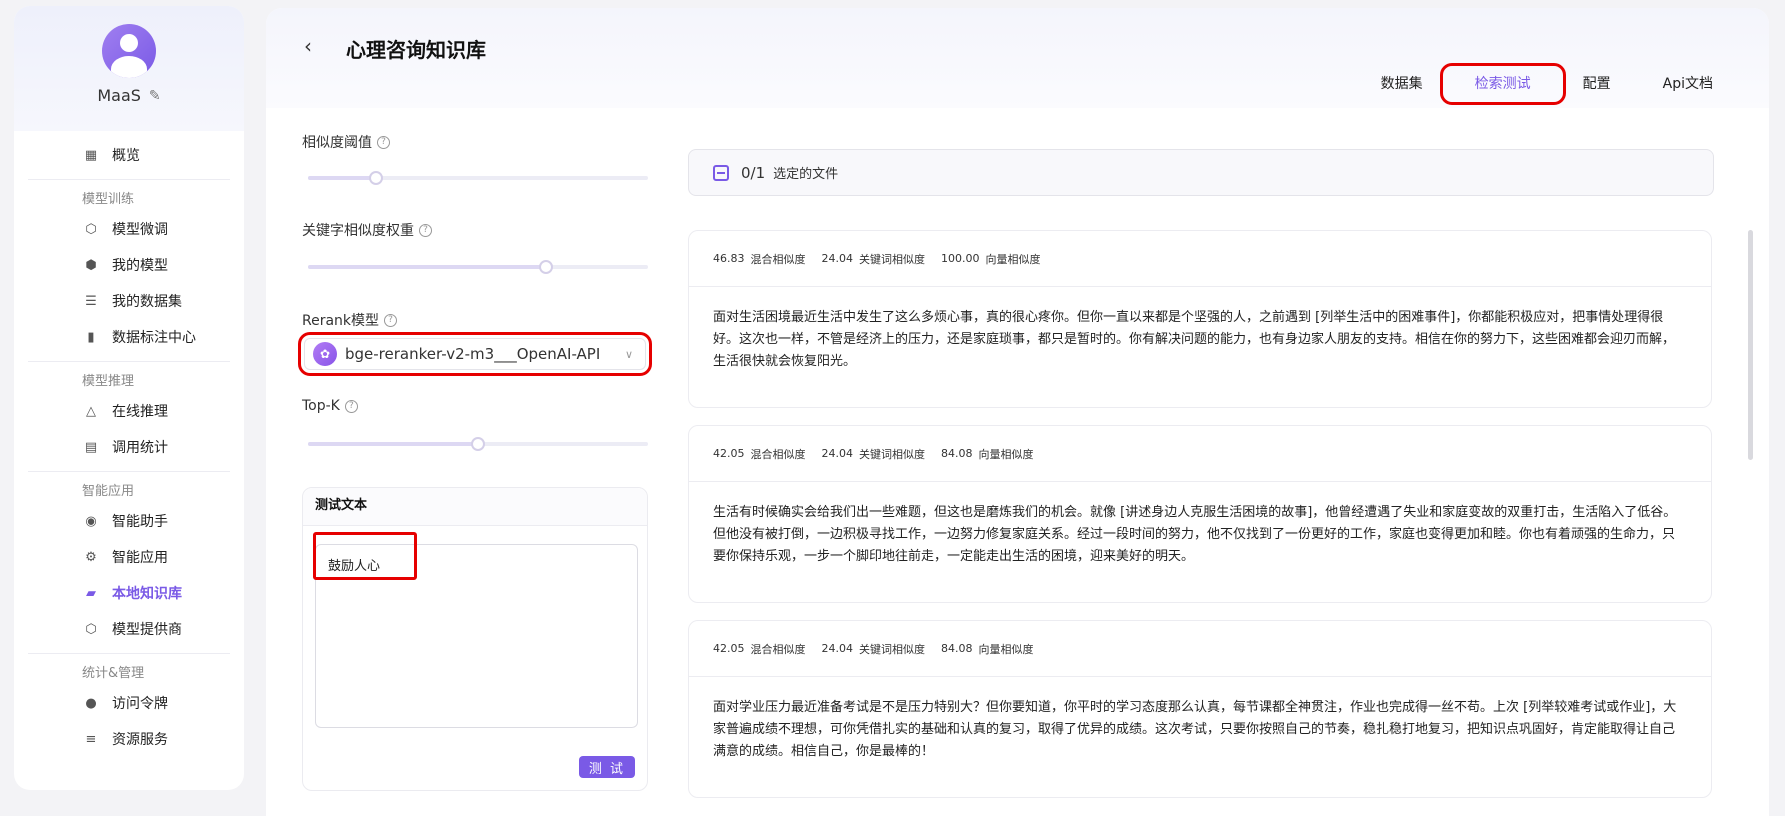 The image size is (1785, 816). What do you see at coordinates (129, 557) in the screenshot?
I see `sidebar-item-apps: ⚙ 智能应用` at bounding box center [129, 557].